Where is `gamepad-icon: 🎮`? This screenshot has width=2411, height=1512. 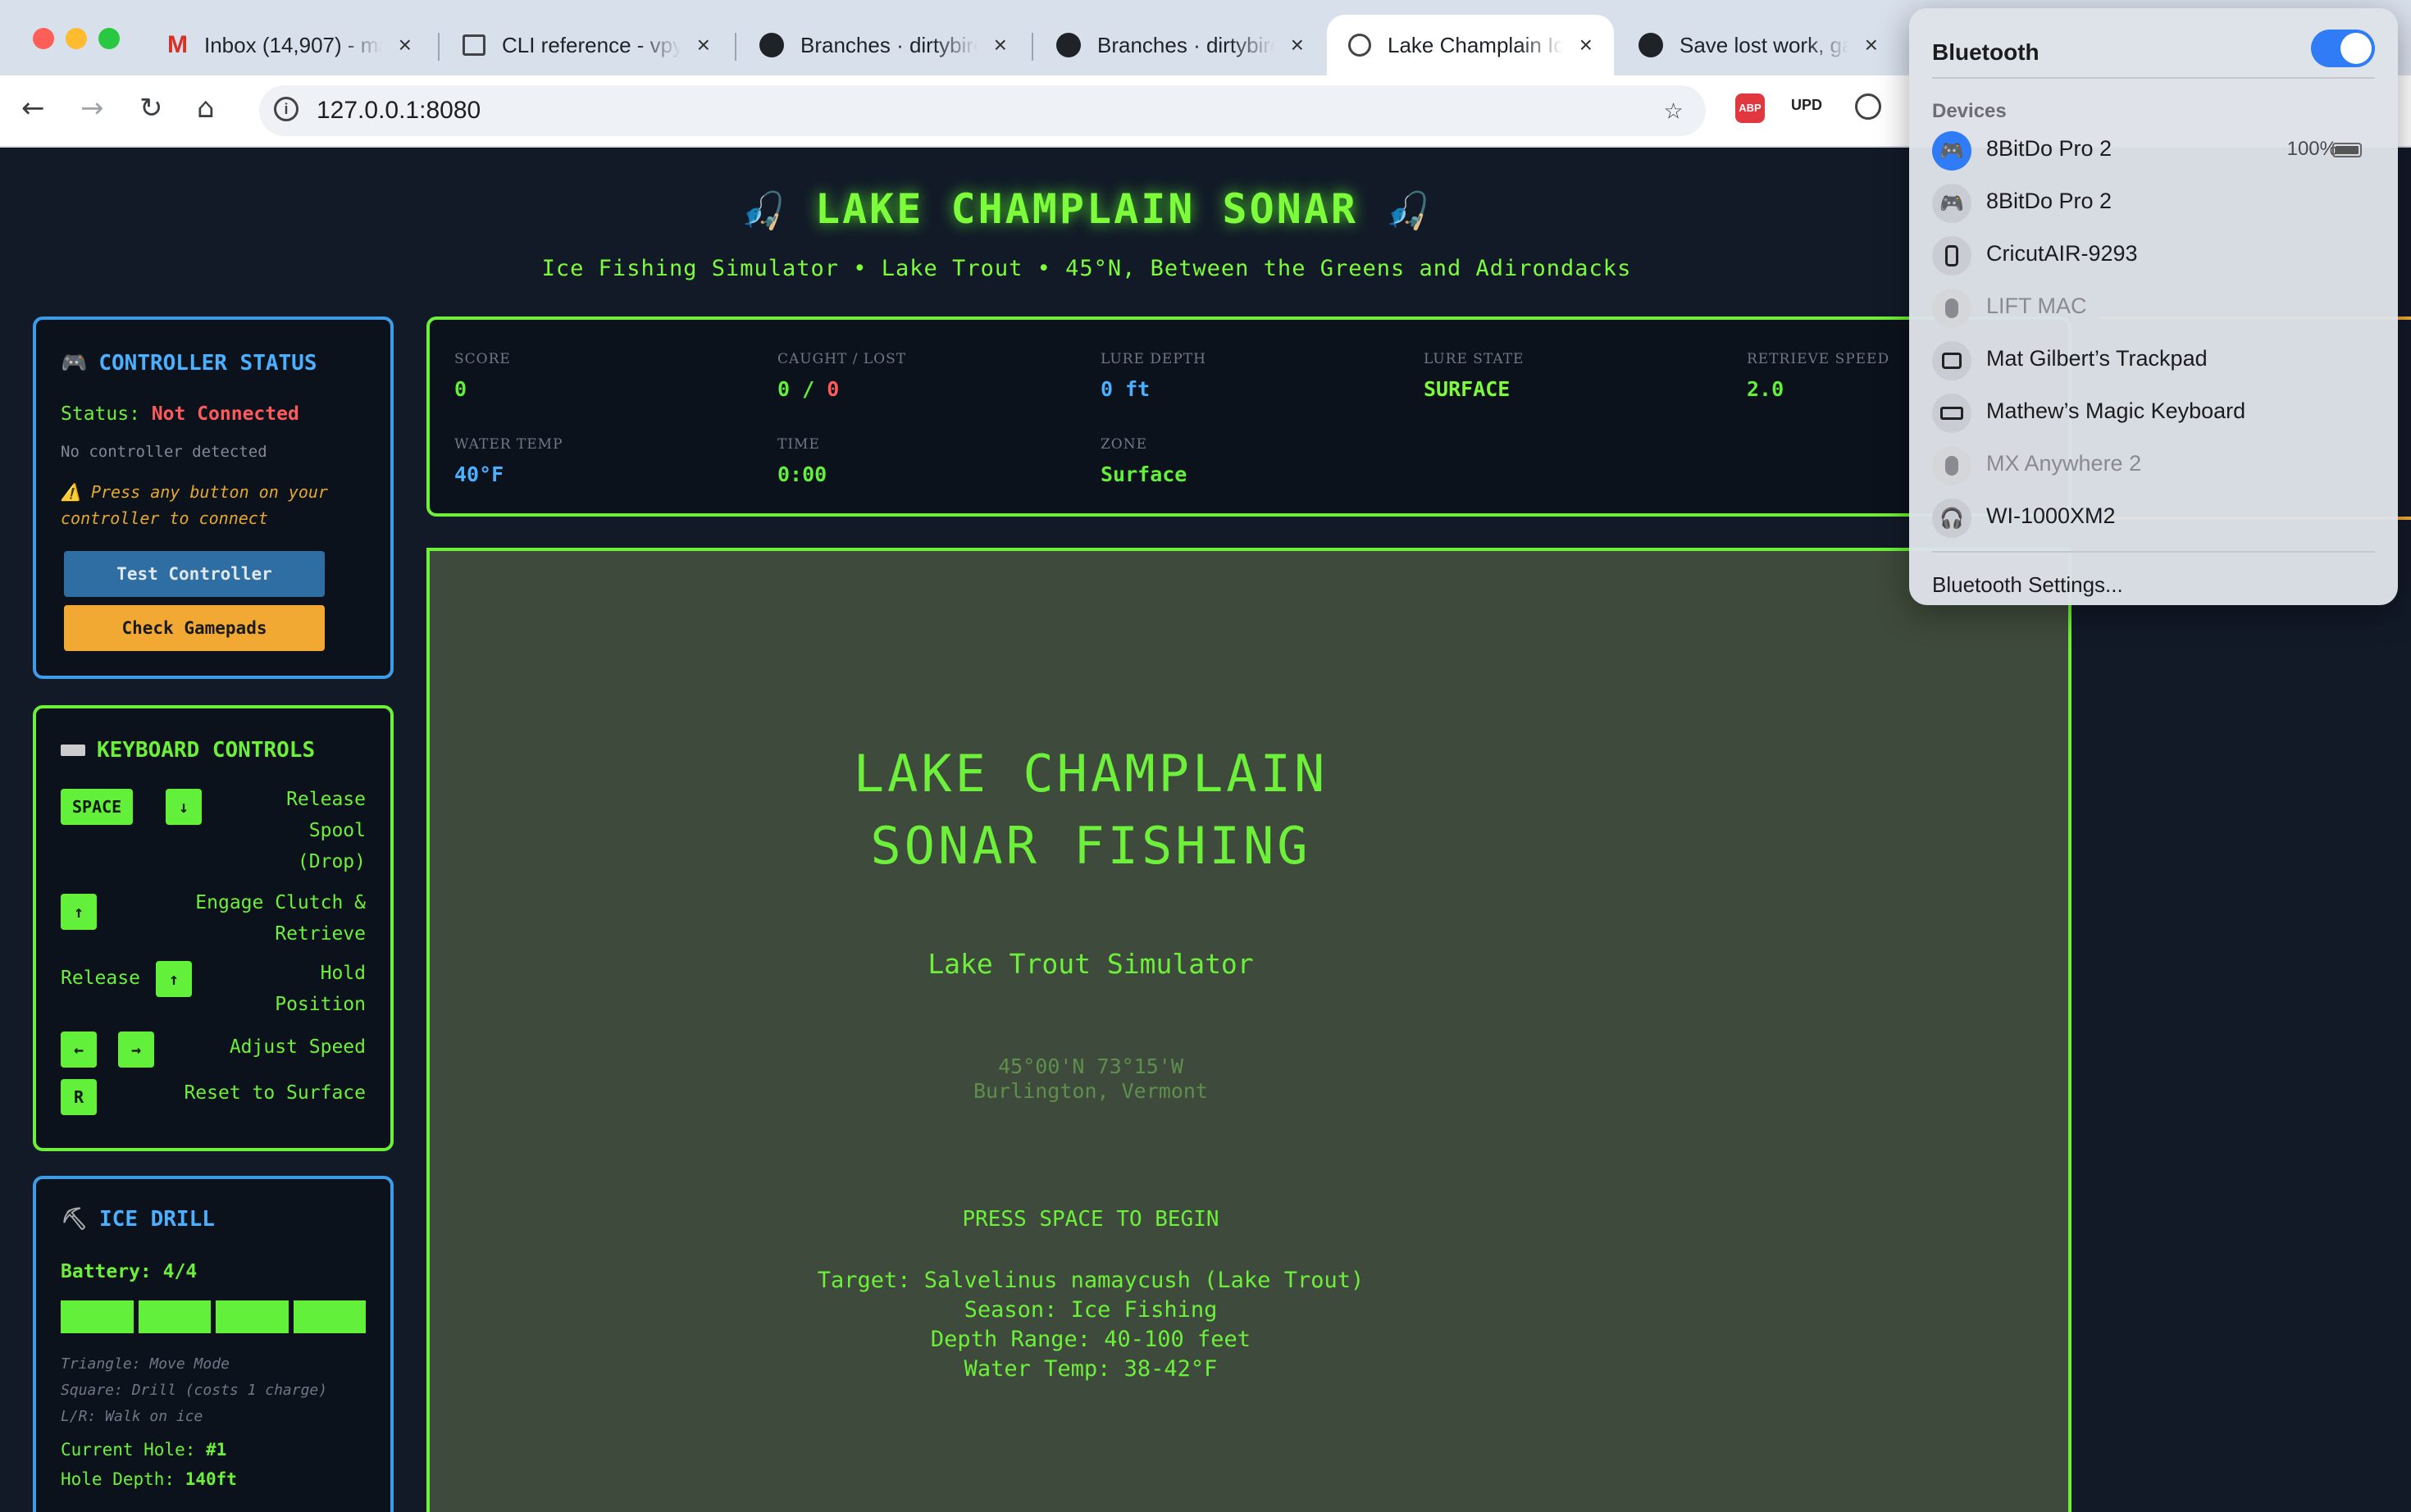
gamepad-icon: 🎮 is located at coordinates (74, 363).